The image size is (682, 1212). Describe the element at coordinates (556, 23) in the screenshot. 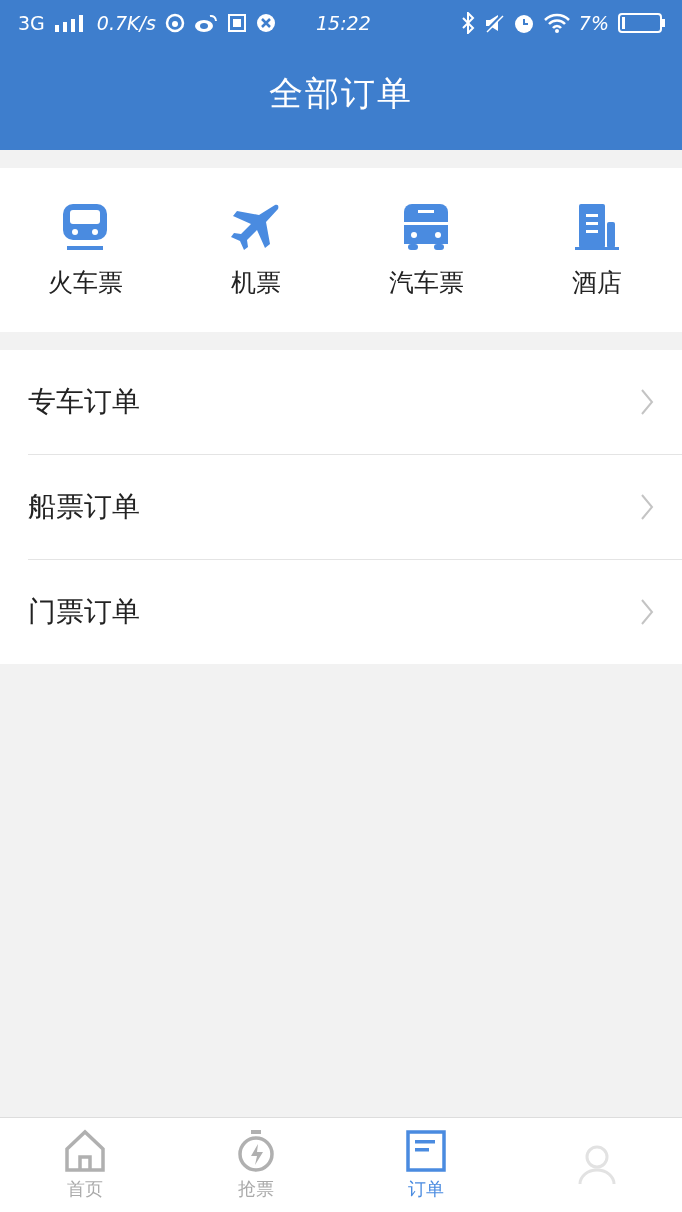

I see `wifi-icon` at that location.